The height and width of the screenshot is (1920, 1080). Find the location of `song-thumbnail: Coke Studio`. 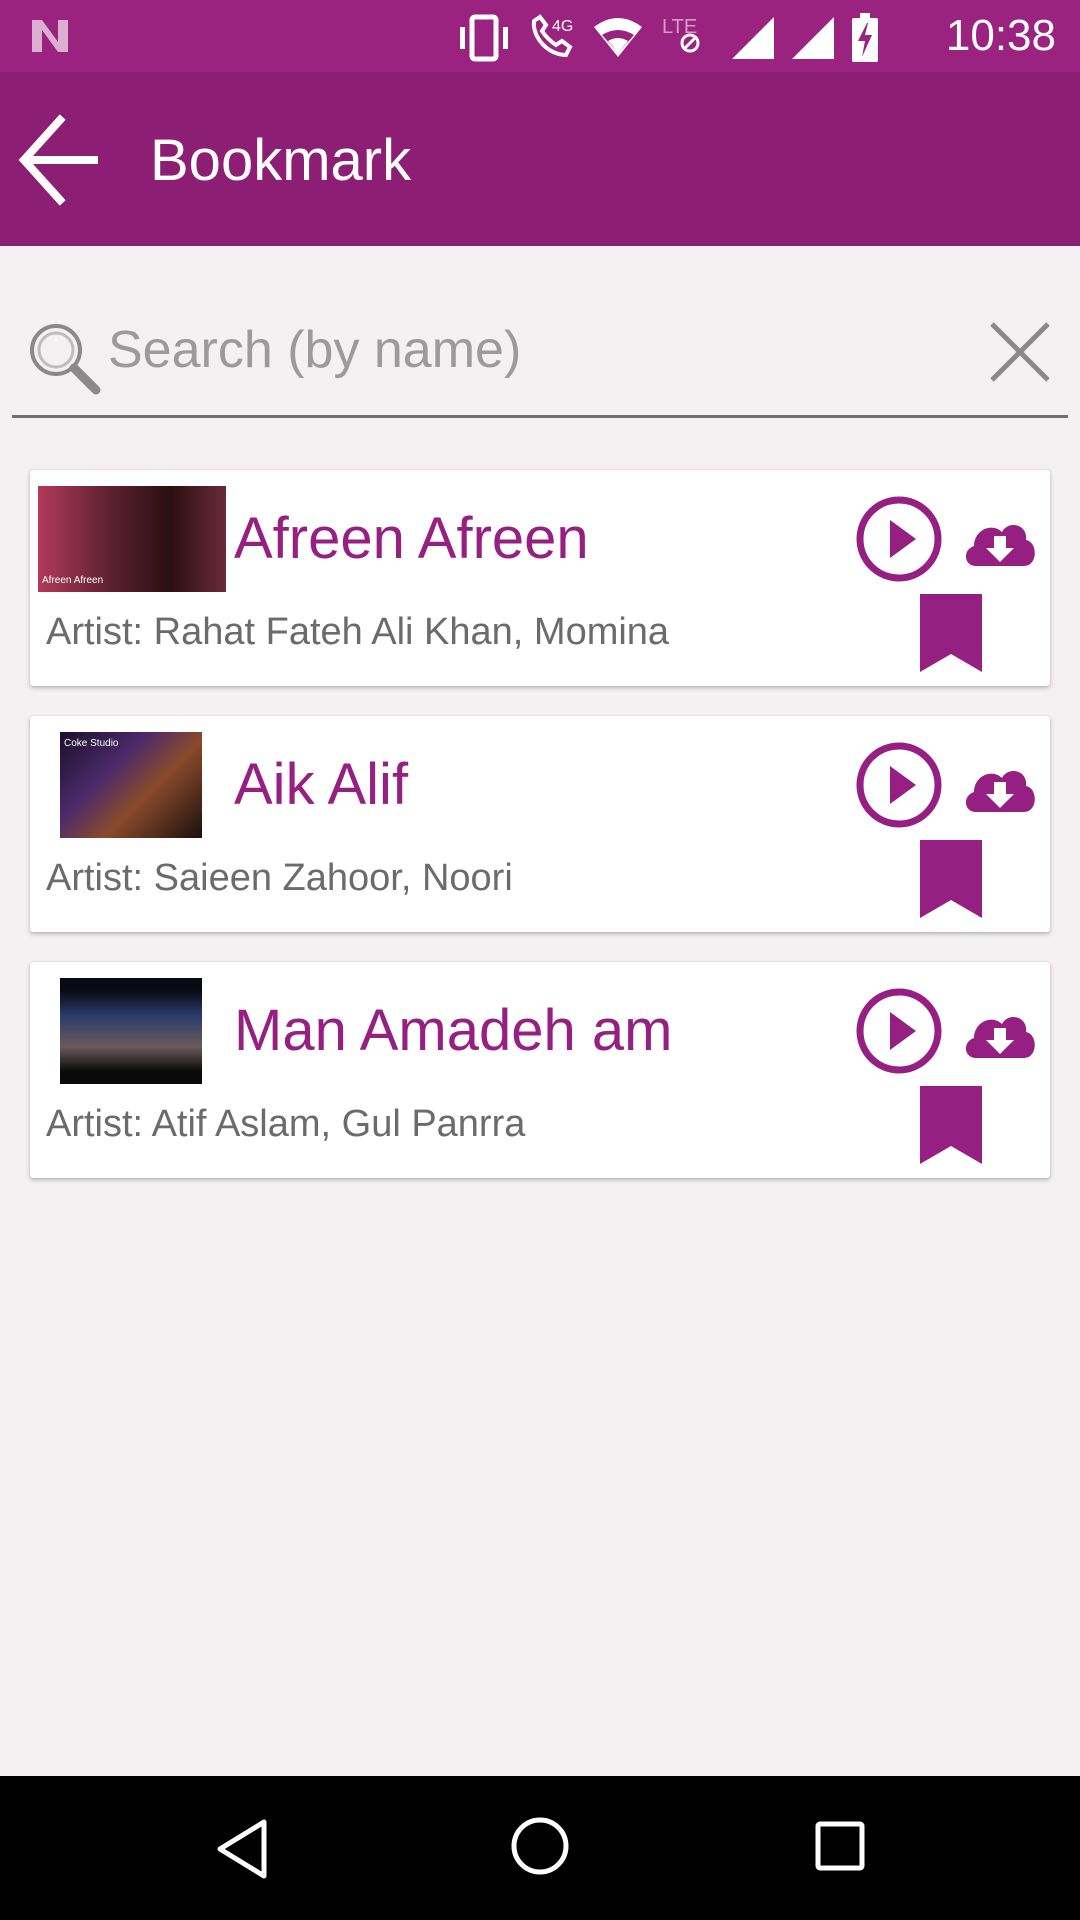

song-thumbnail: Coke Studio is located at coordinates (131, 785).